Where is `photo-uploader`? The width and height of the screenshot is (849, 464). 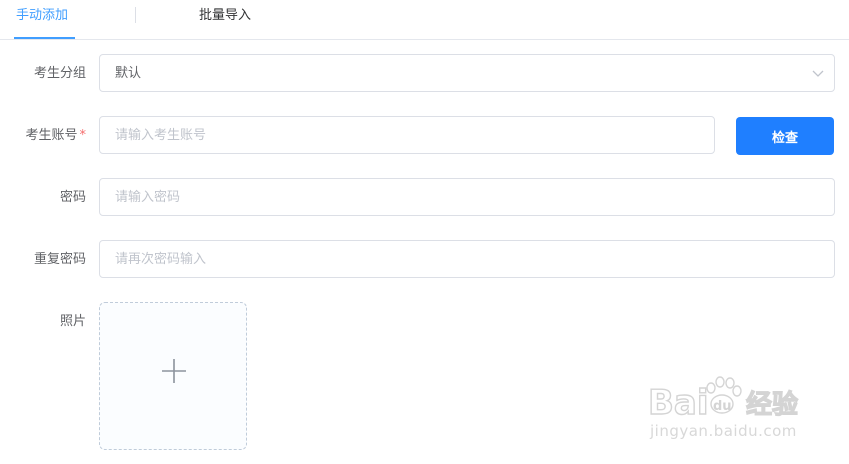
photo-uploader is located at coordinates (173, 376).